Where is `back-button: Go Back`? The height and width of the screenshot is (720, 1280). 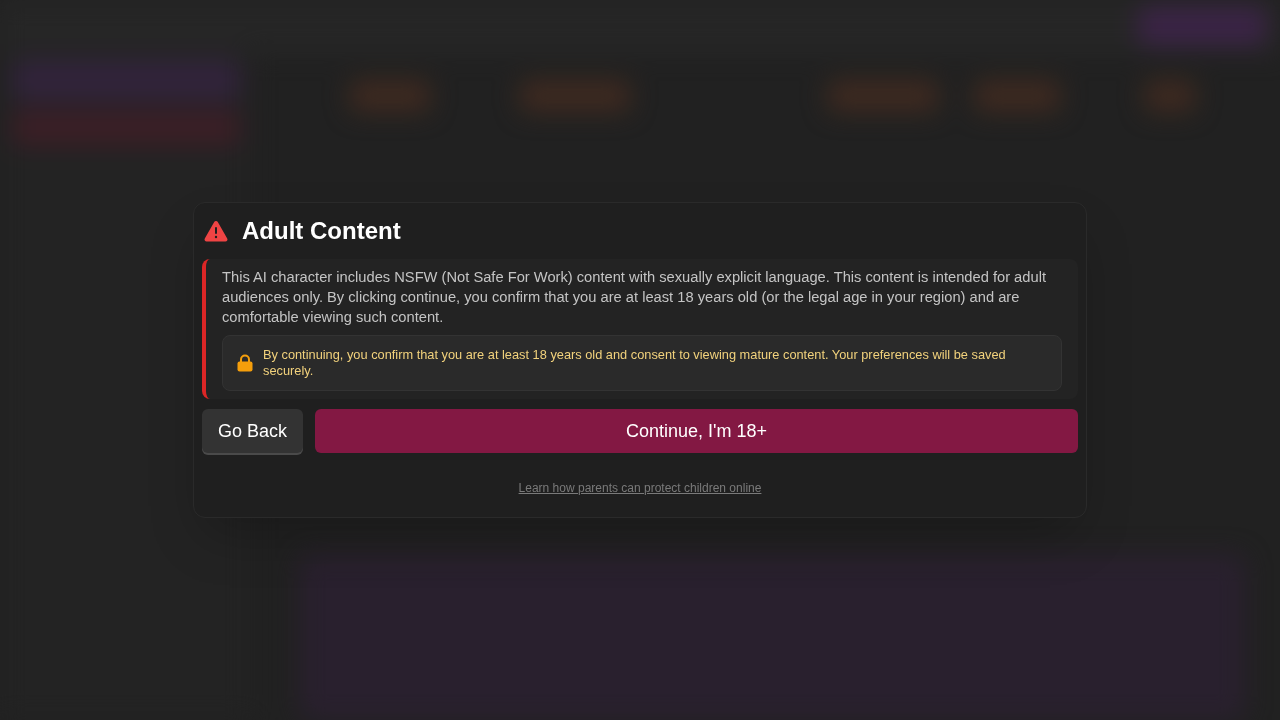 back-button: Go Back is located at coordinates (253, 431).